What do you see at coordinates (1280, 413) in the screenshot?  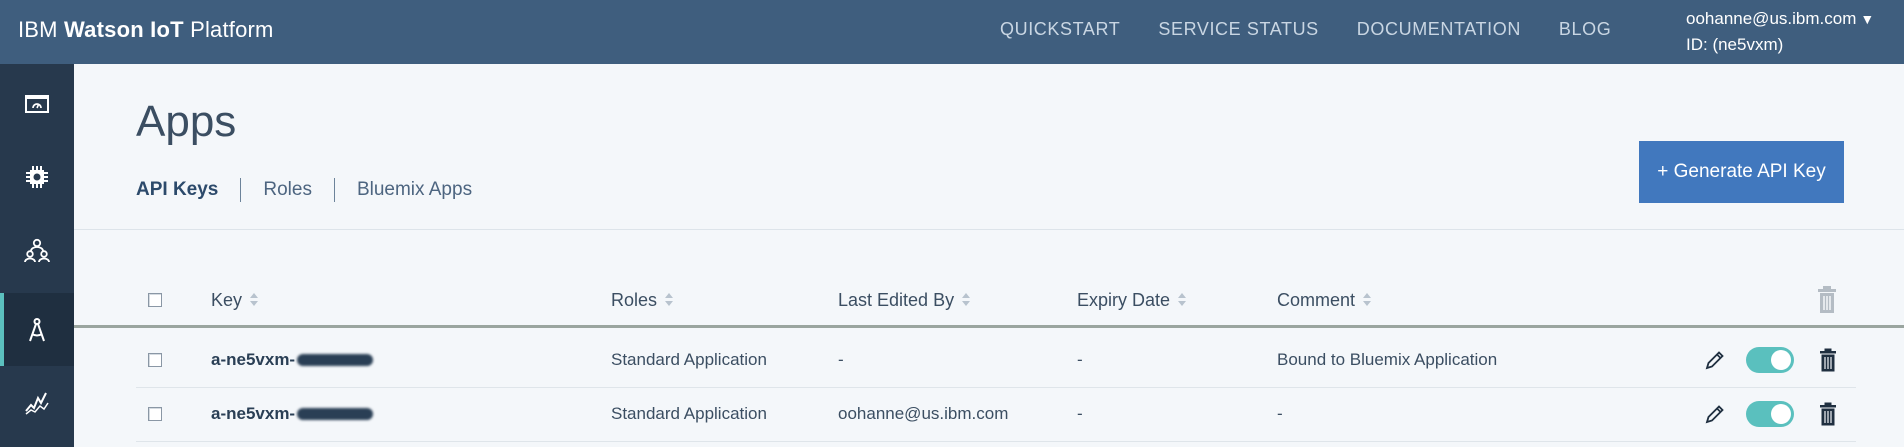 I see `comment-cell: -` at bounding box center [1280, 413].